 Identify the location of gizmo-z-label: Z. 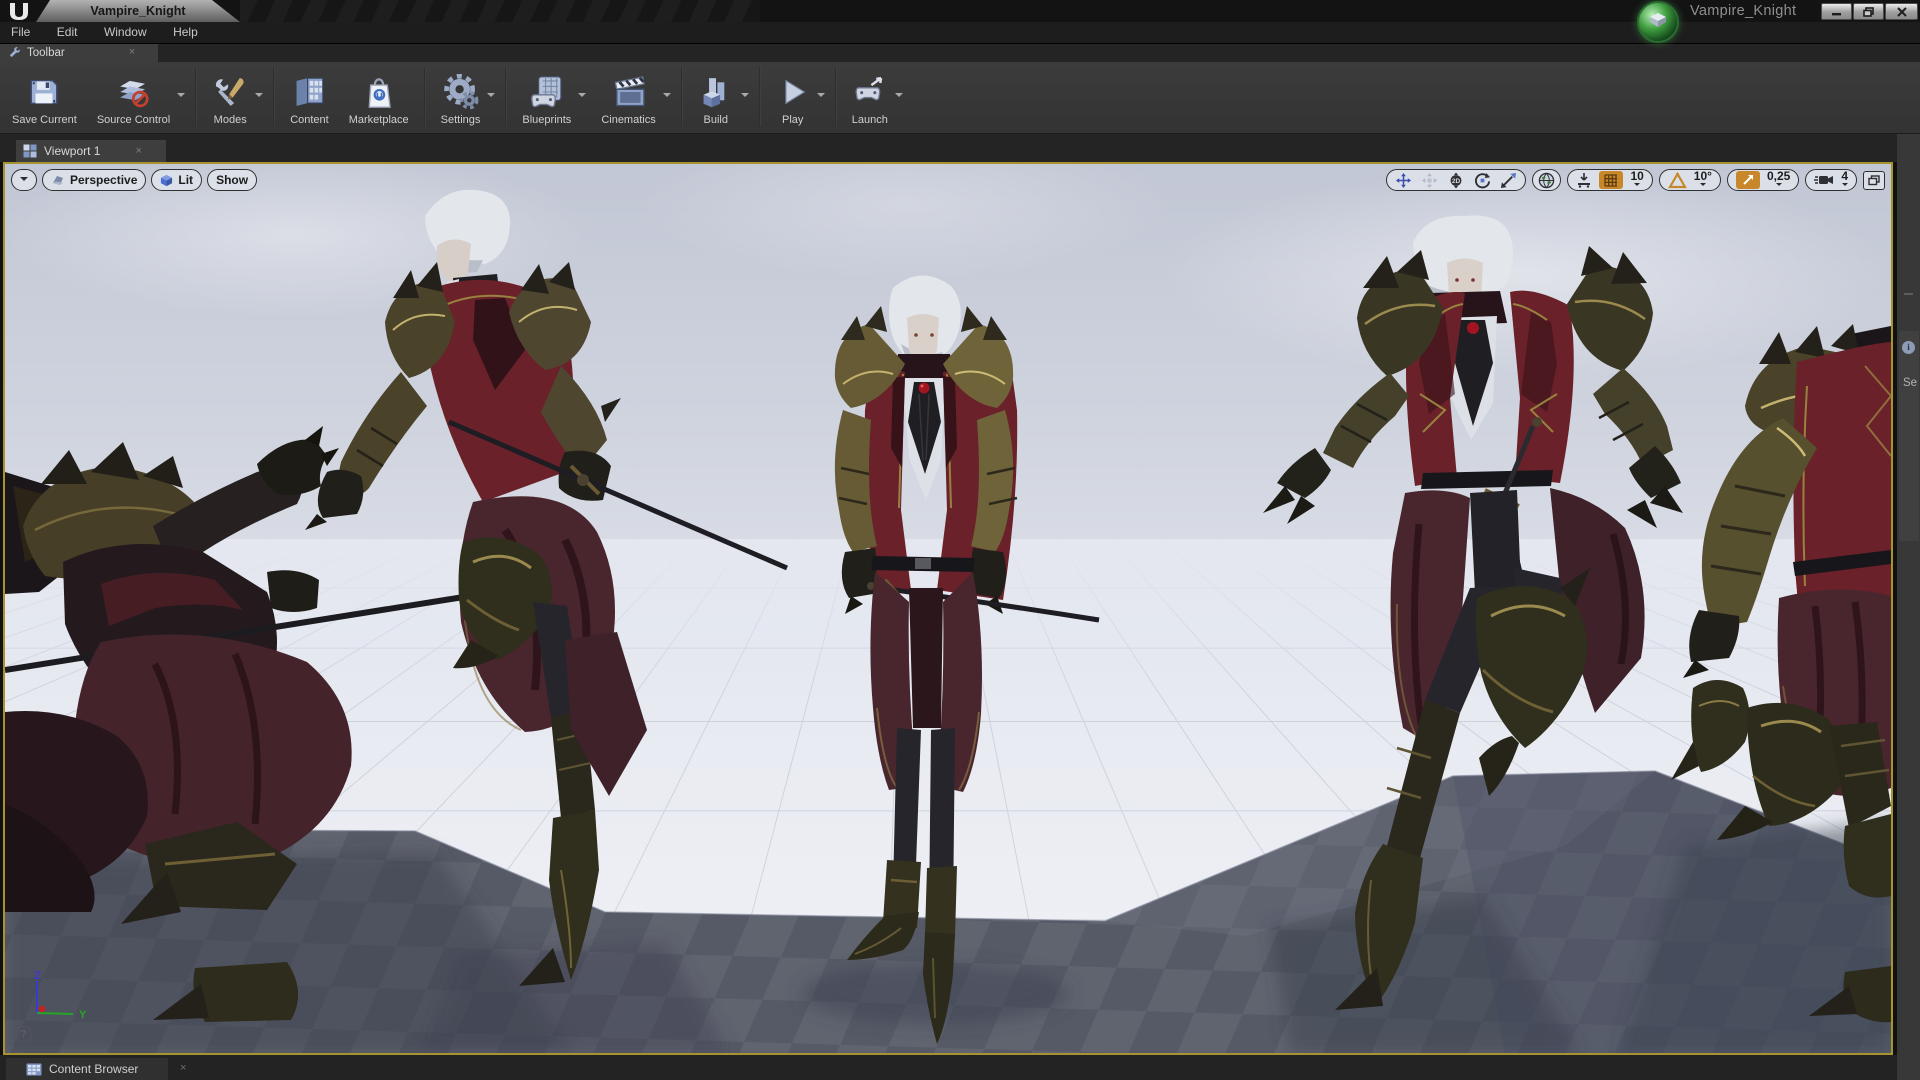
(37, 976).